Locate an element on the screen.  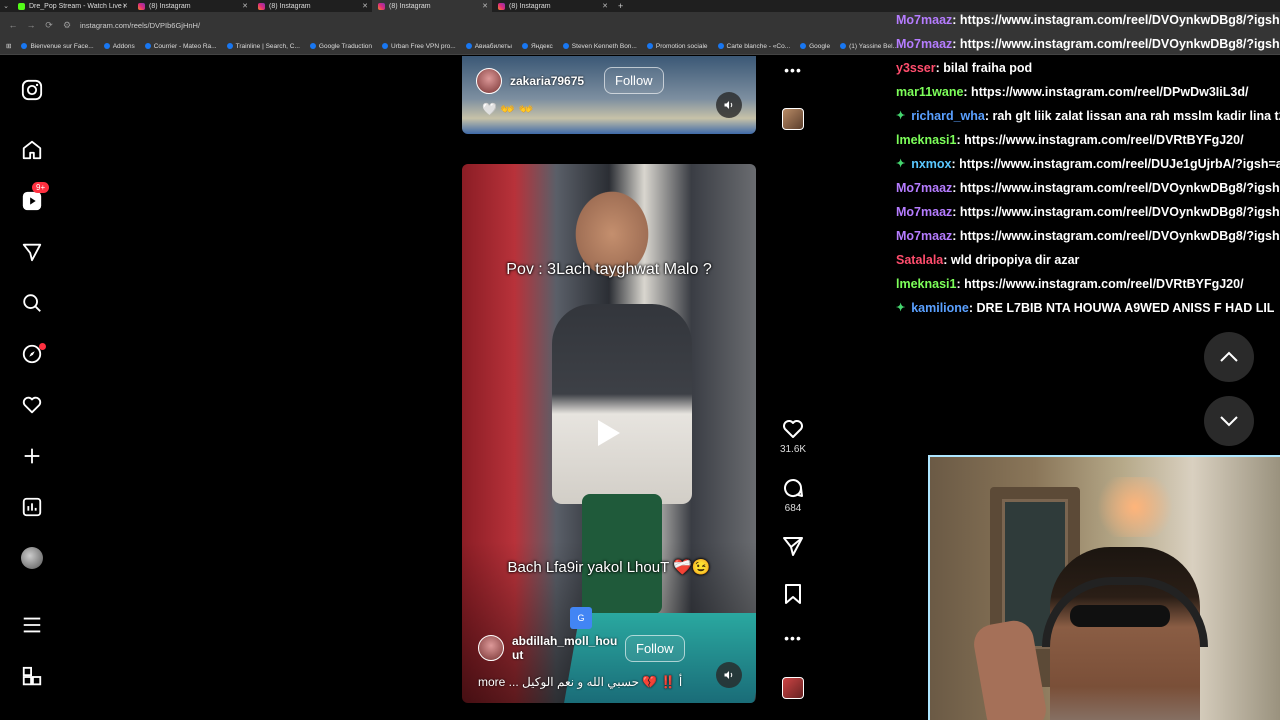
play-icon is located at coordinates (609, 433).